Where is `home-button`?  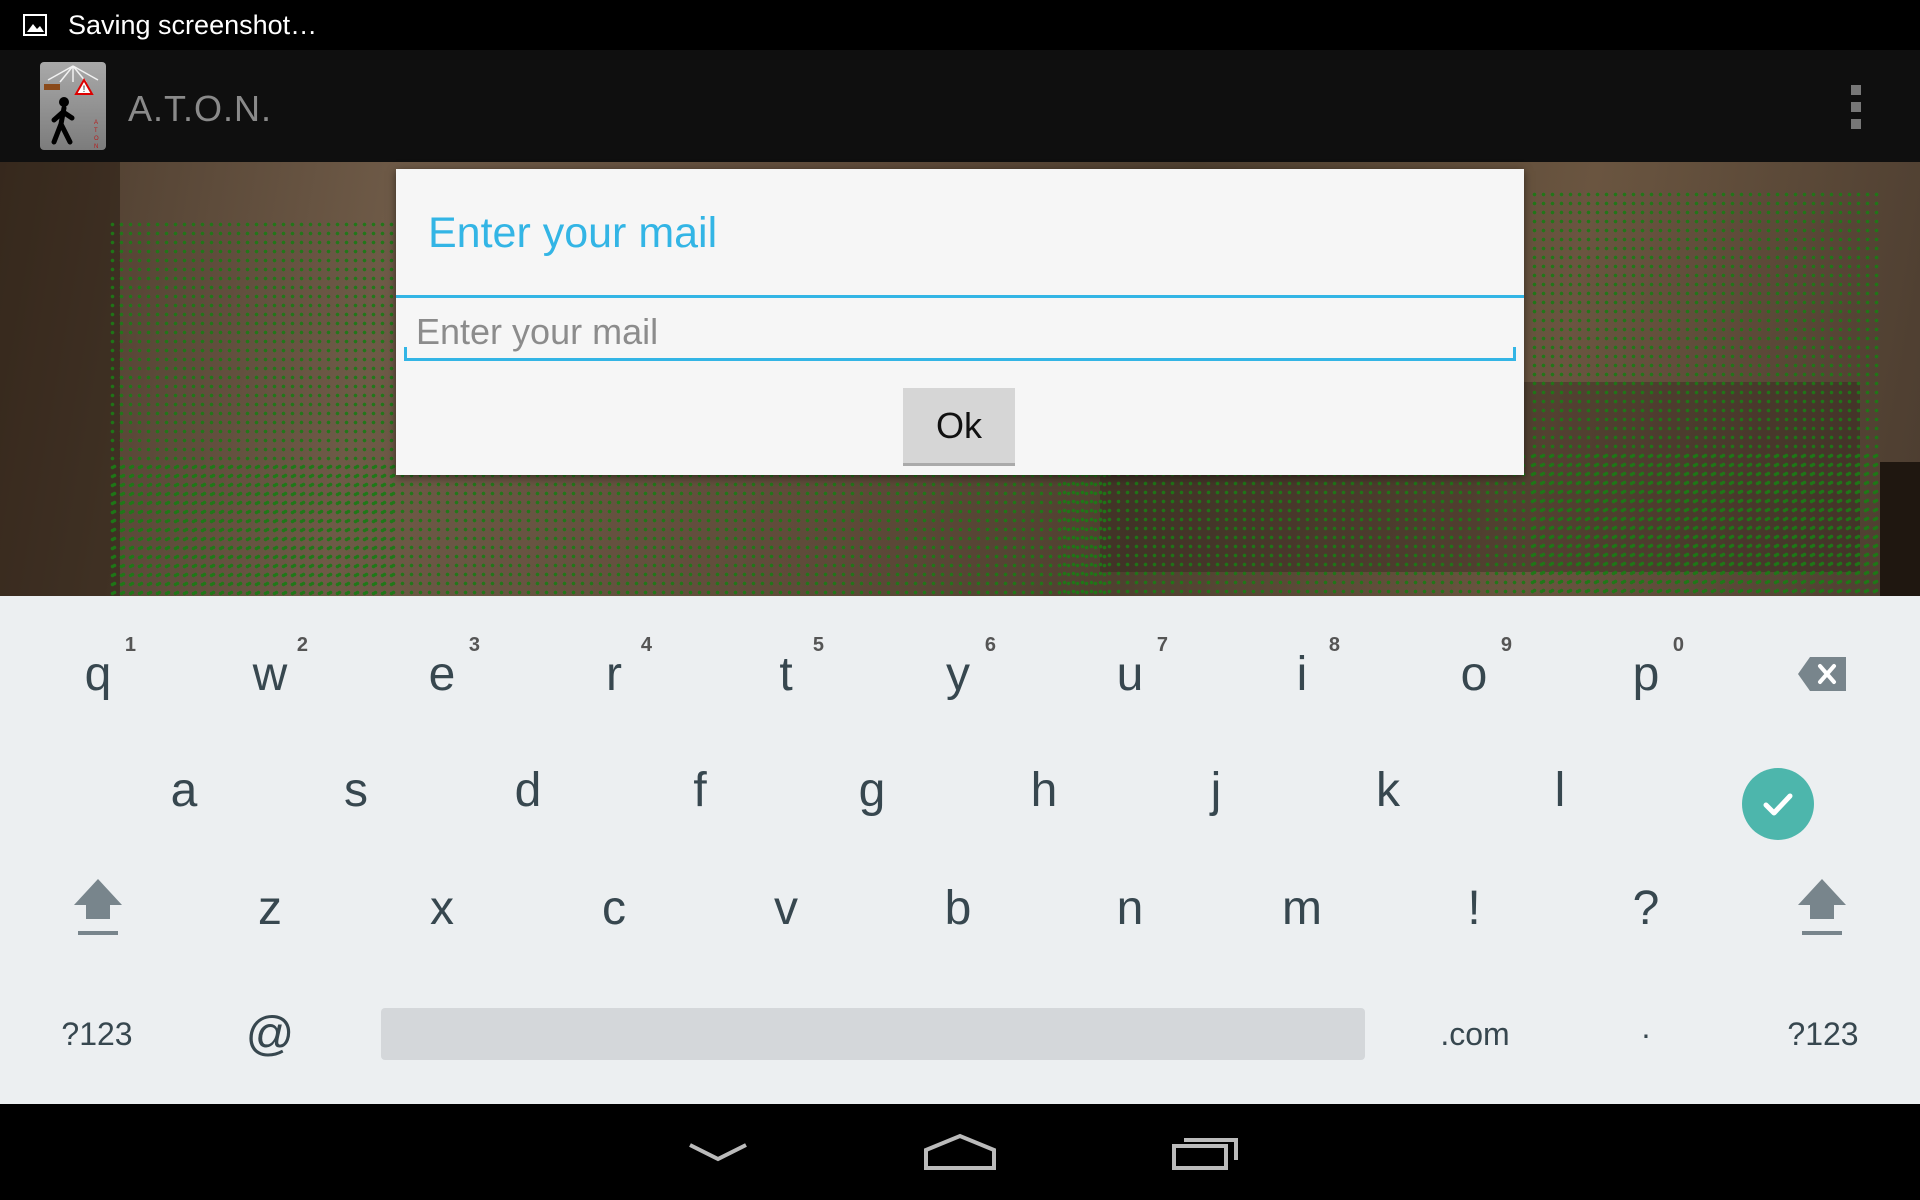 home-button is located at coordinates (960, 1152).